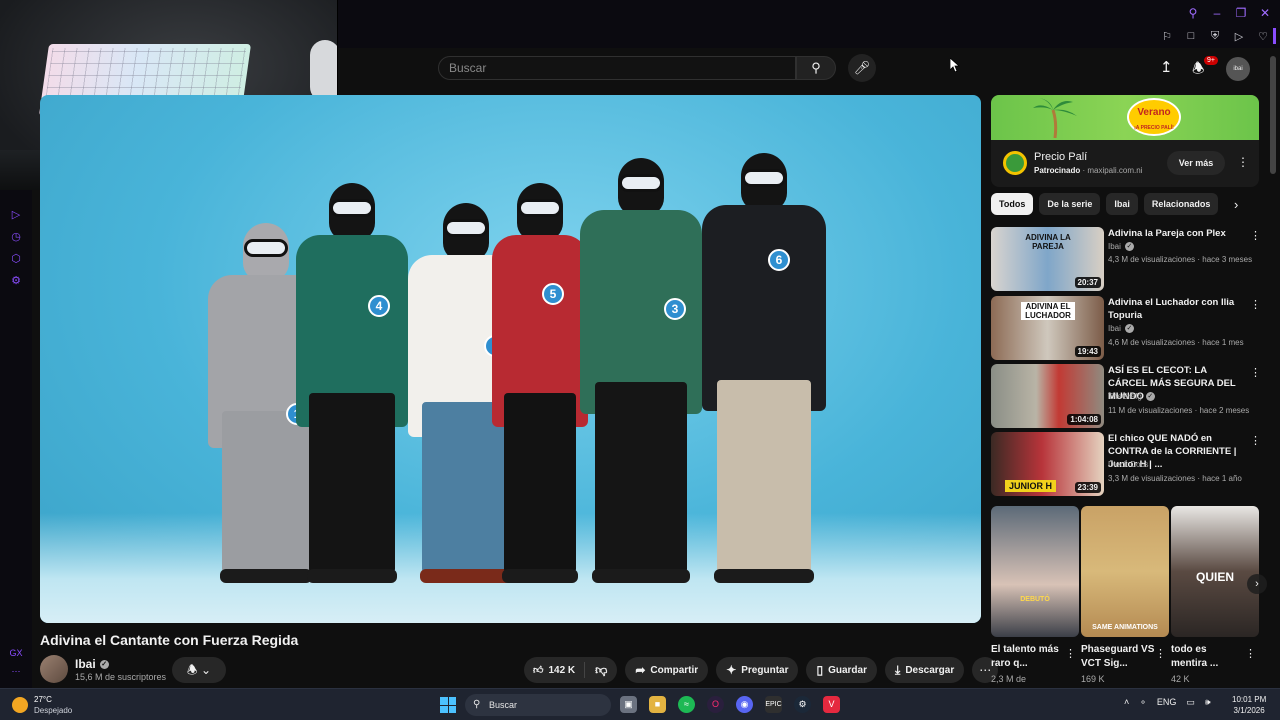 The width and height of the screenshot is (1280, 720). Describe the element at coordinates (1273, 115) in the screenshot. I see `page-scrollbar` at that location.